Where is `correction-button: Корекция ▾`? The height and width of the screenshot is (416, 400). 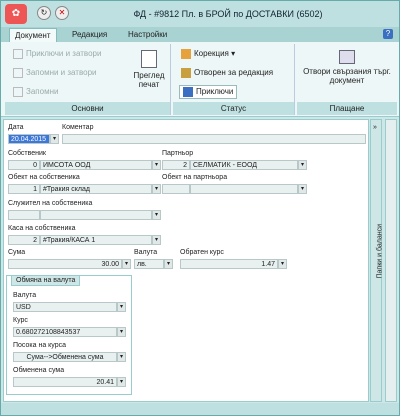 correction-button: Корекция ▾ is located at coordinates (208, 54).